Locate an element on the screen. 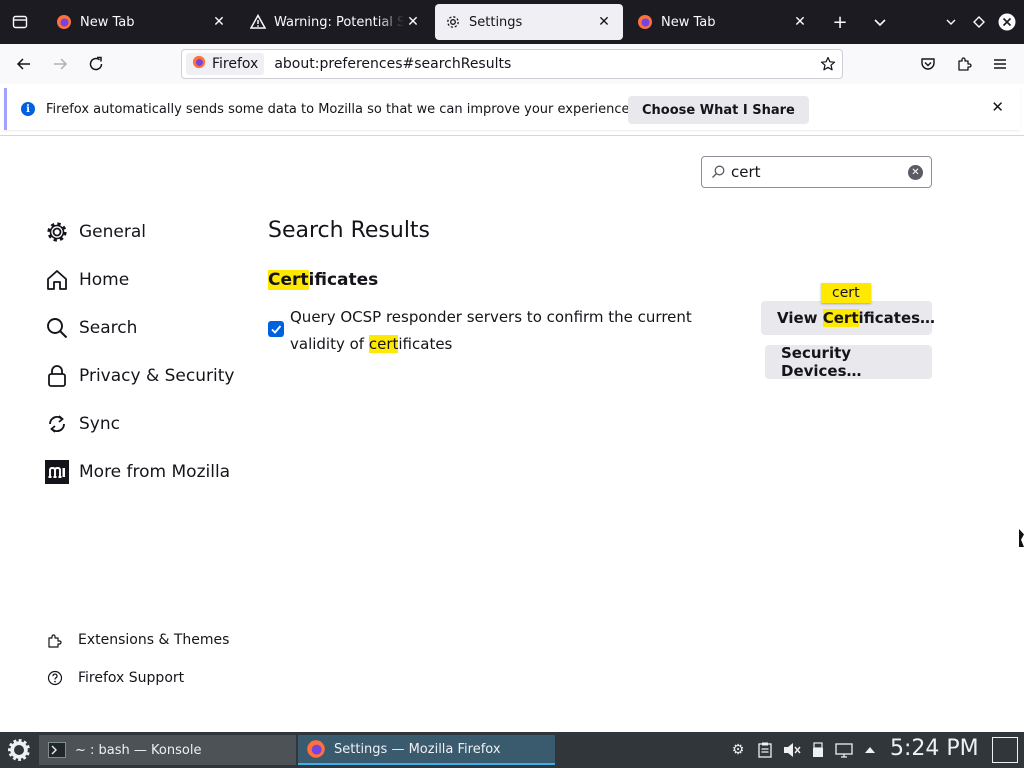 The width and height of the screenshot is (1024, 768). category-sync: Sync is located at coordinates (82, 424).